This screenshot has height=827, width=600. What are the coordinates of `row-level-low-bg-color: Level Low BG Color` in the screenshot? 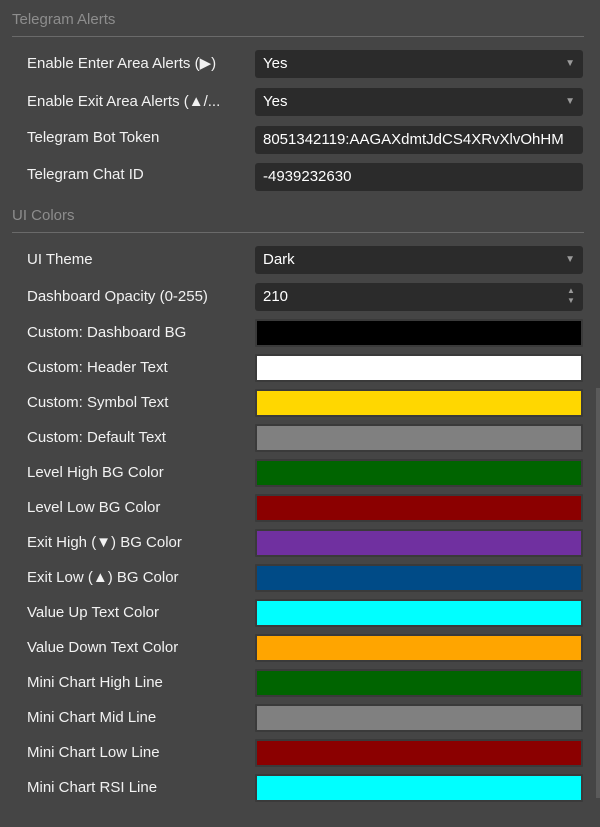 It's located at (300, 508).